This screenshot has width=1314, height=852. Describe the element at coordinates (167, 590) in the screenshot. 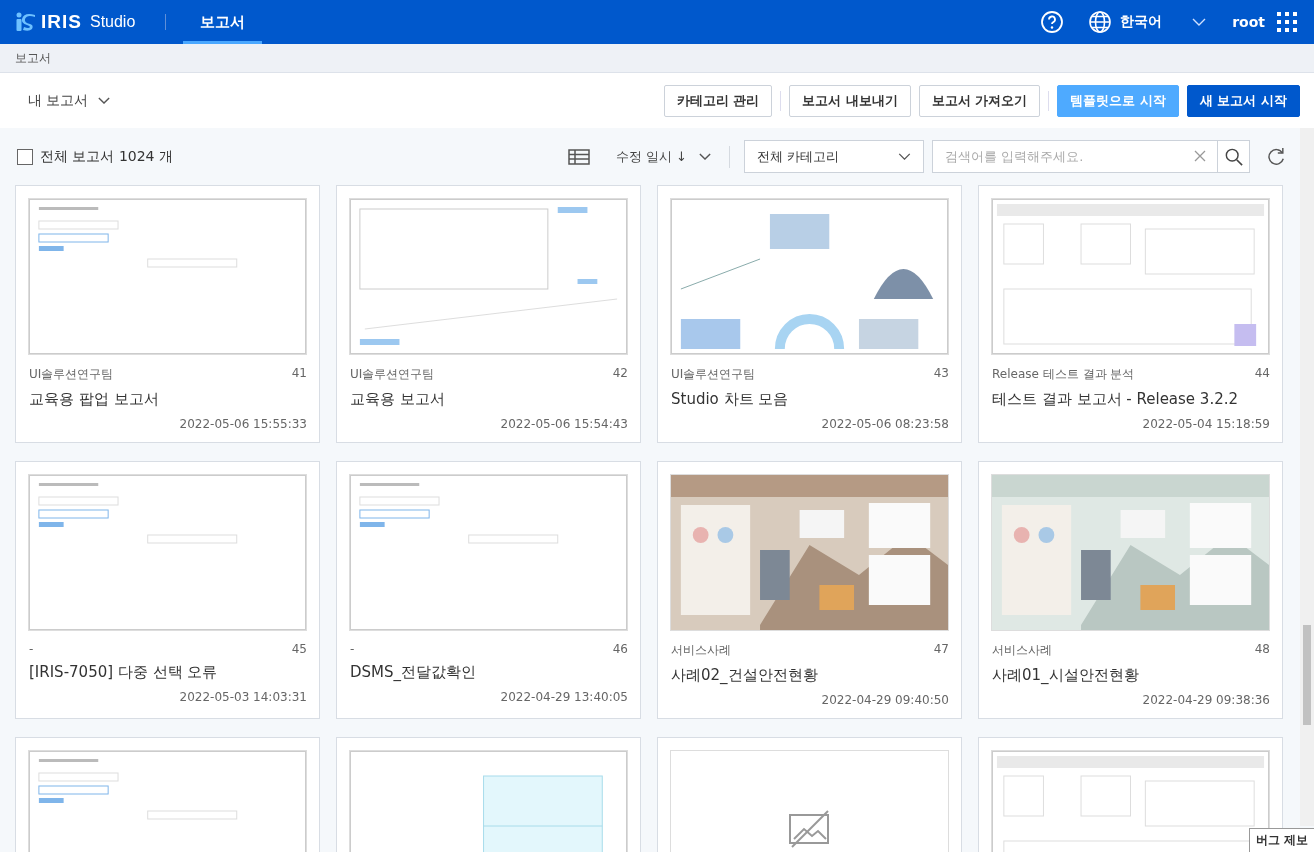

I see `report-card: - 45 [IRIS-7050] 다중 선택 오류 2022-05-03 14:03:31` at that location.